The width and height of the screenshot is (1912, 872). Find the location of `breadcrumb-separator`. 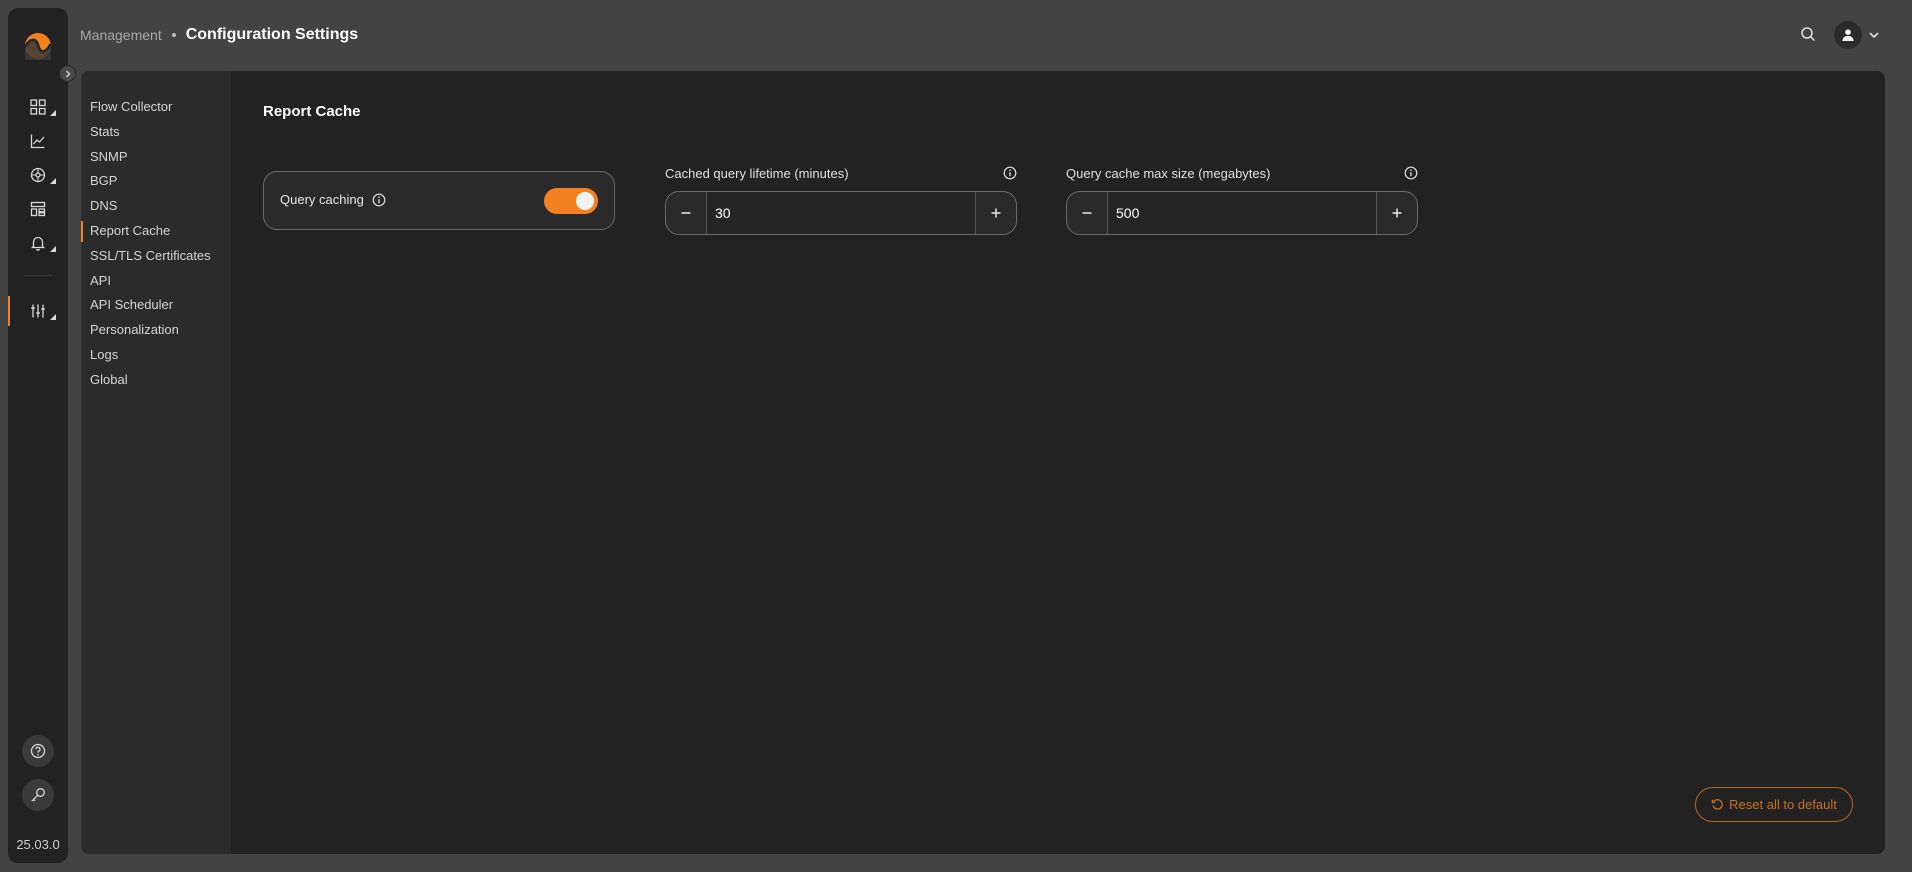

breadcrumb-separator is located at coordinates (173, 35).